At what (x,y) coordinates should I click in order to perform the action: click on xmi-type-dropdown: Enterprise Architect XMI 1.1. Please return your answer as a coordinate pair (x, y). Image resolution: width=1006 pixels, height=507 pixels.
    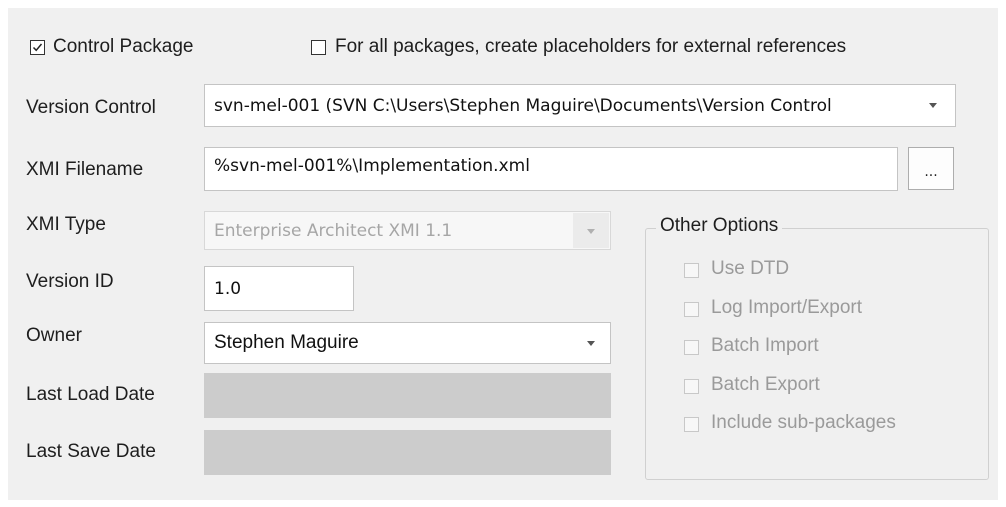
    Looking at the image, I should click on (407, 230).